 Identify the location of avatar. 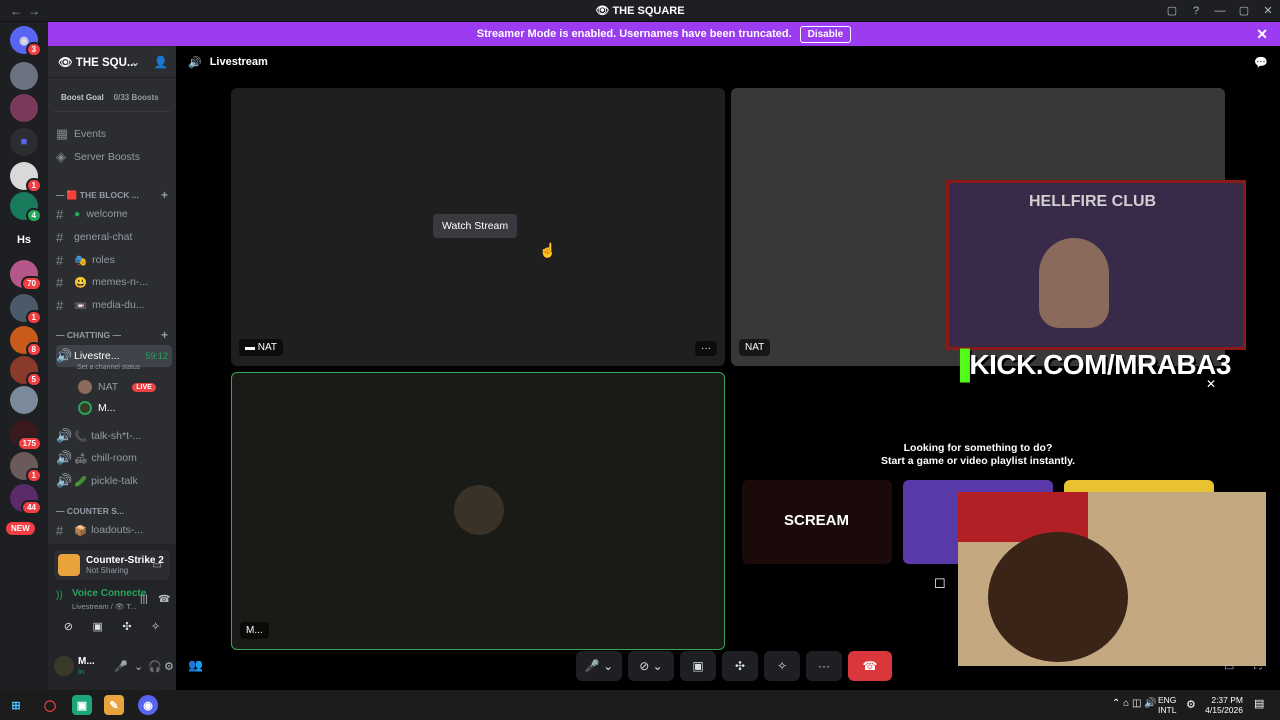
(64, 666).